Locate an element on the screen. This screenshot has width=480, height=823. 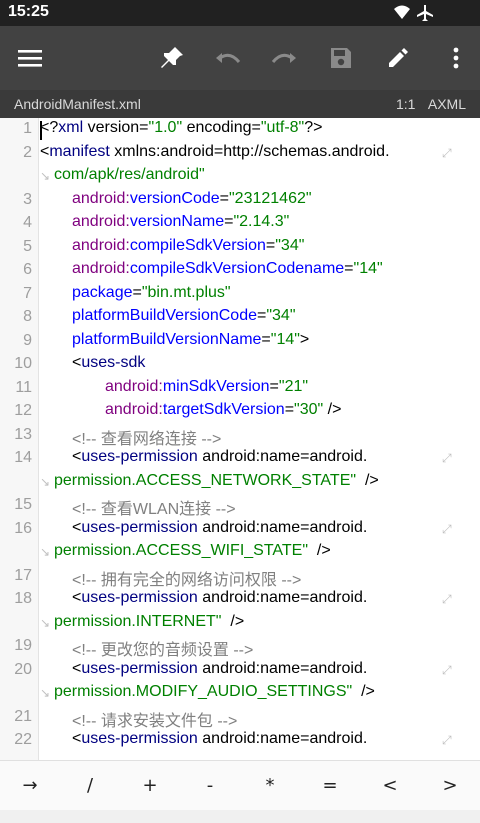
code-text: android:compileSdkVersionCodename="14" is located at coordinates (227, 268).